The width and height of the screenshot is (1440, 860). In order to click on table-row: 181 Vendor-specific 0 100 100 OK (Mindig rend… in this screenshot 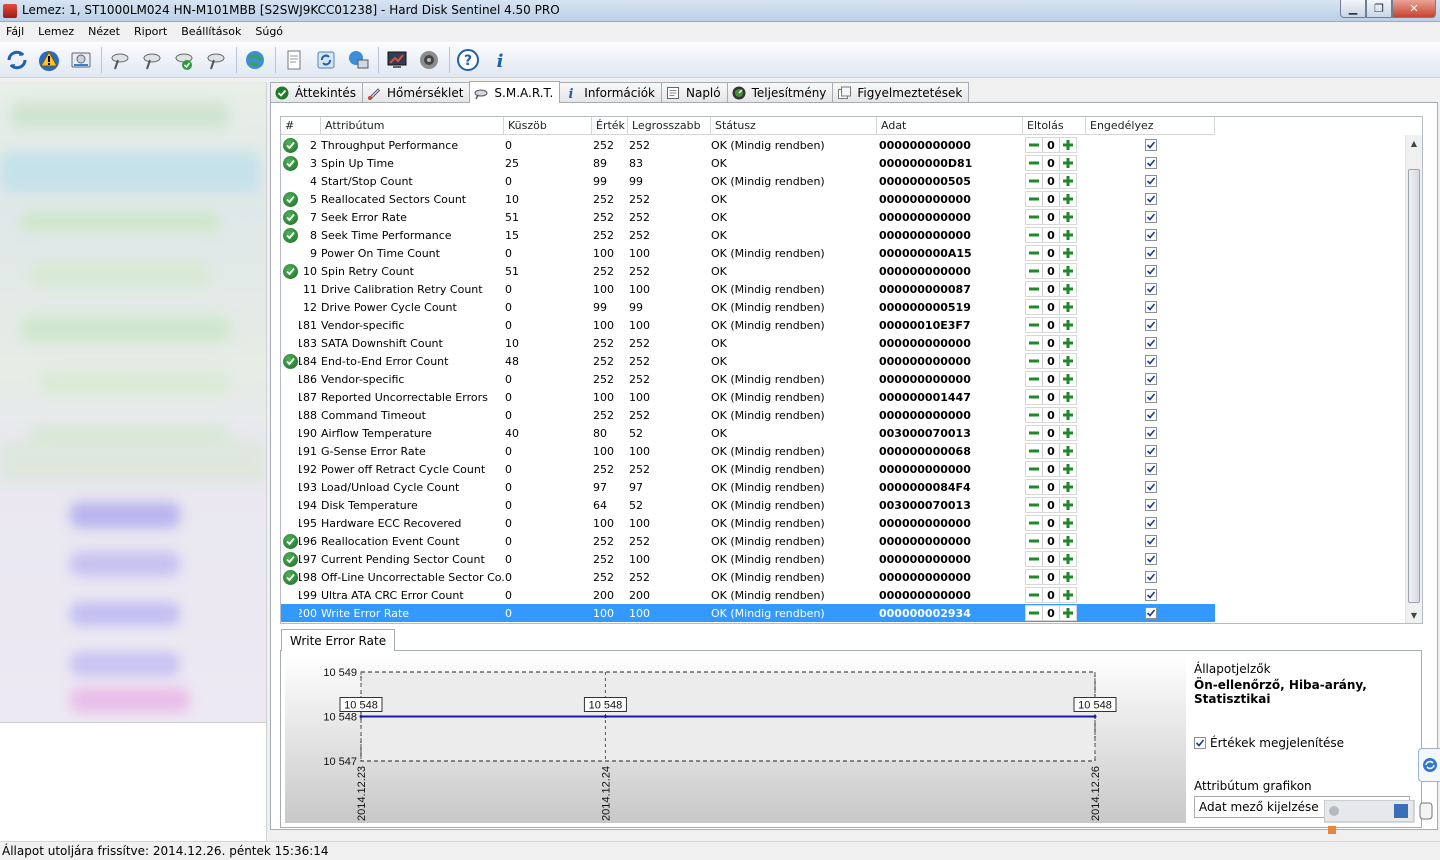, I will do `click(748, 325)`.